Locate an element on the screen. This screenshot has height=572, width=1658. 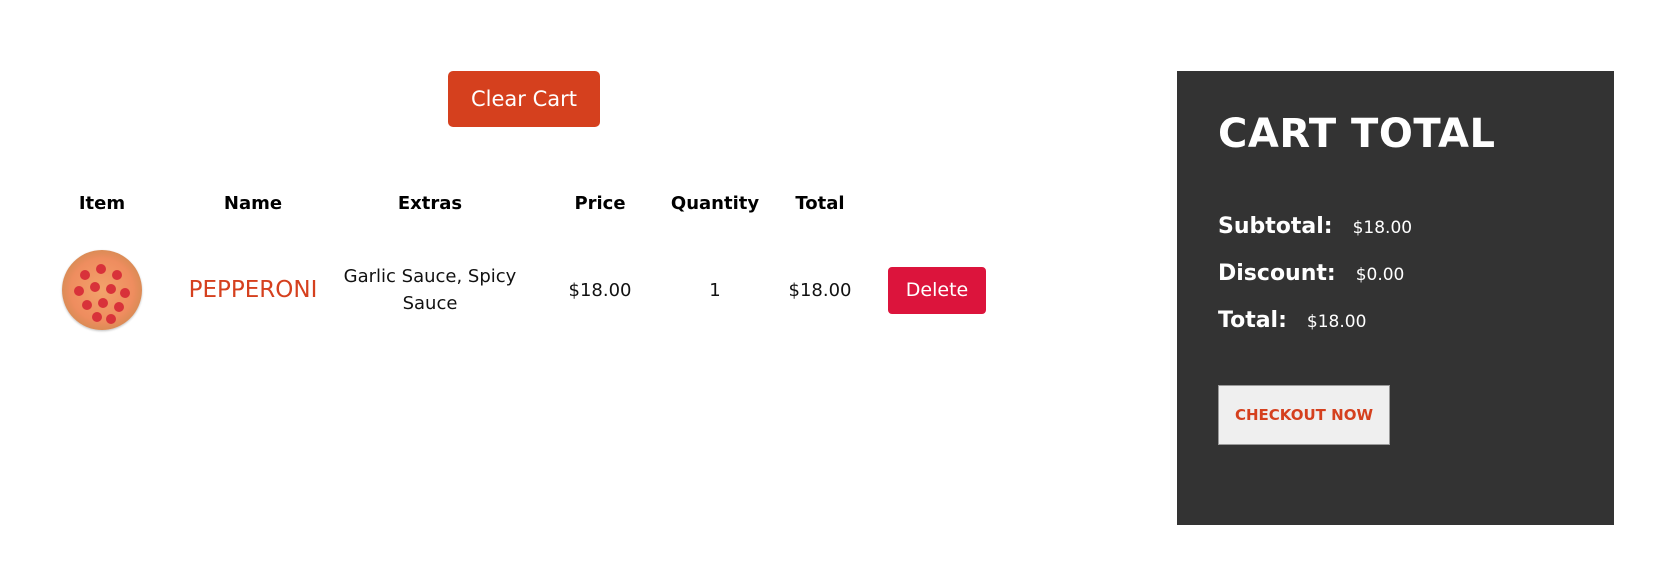
item-cell is located at coordinates (102, 290).